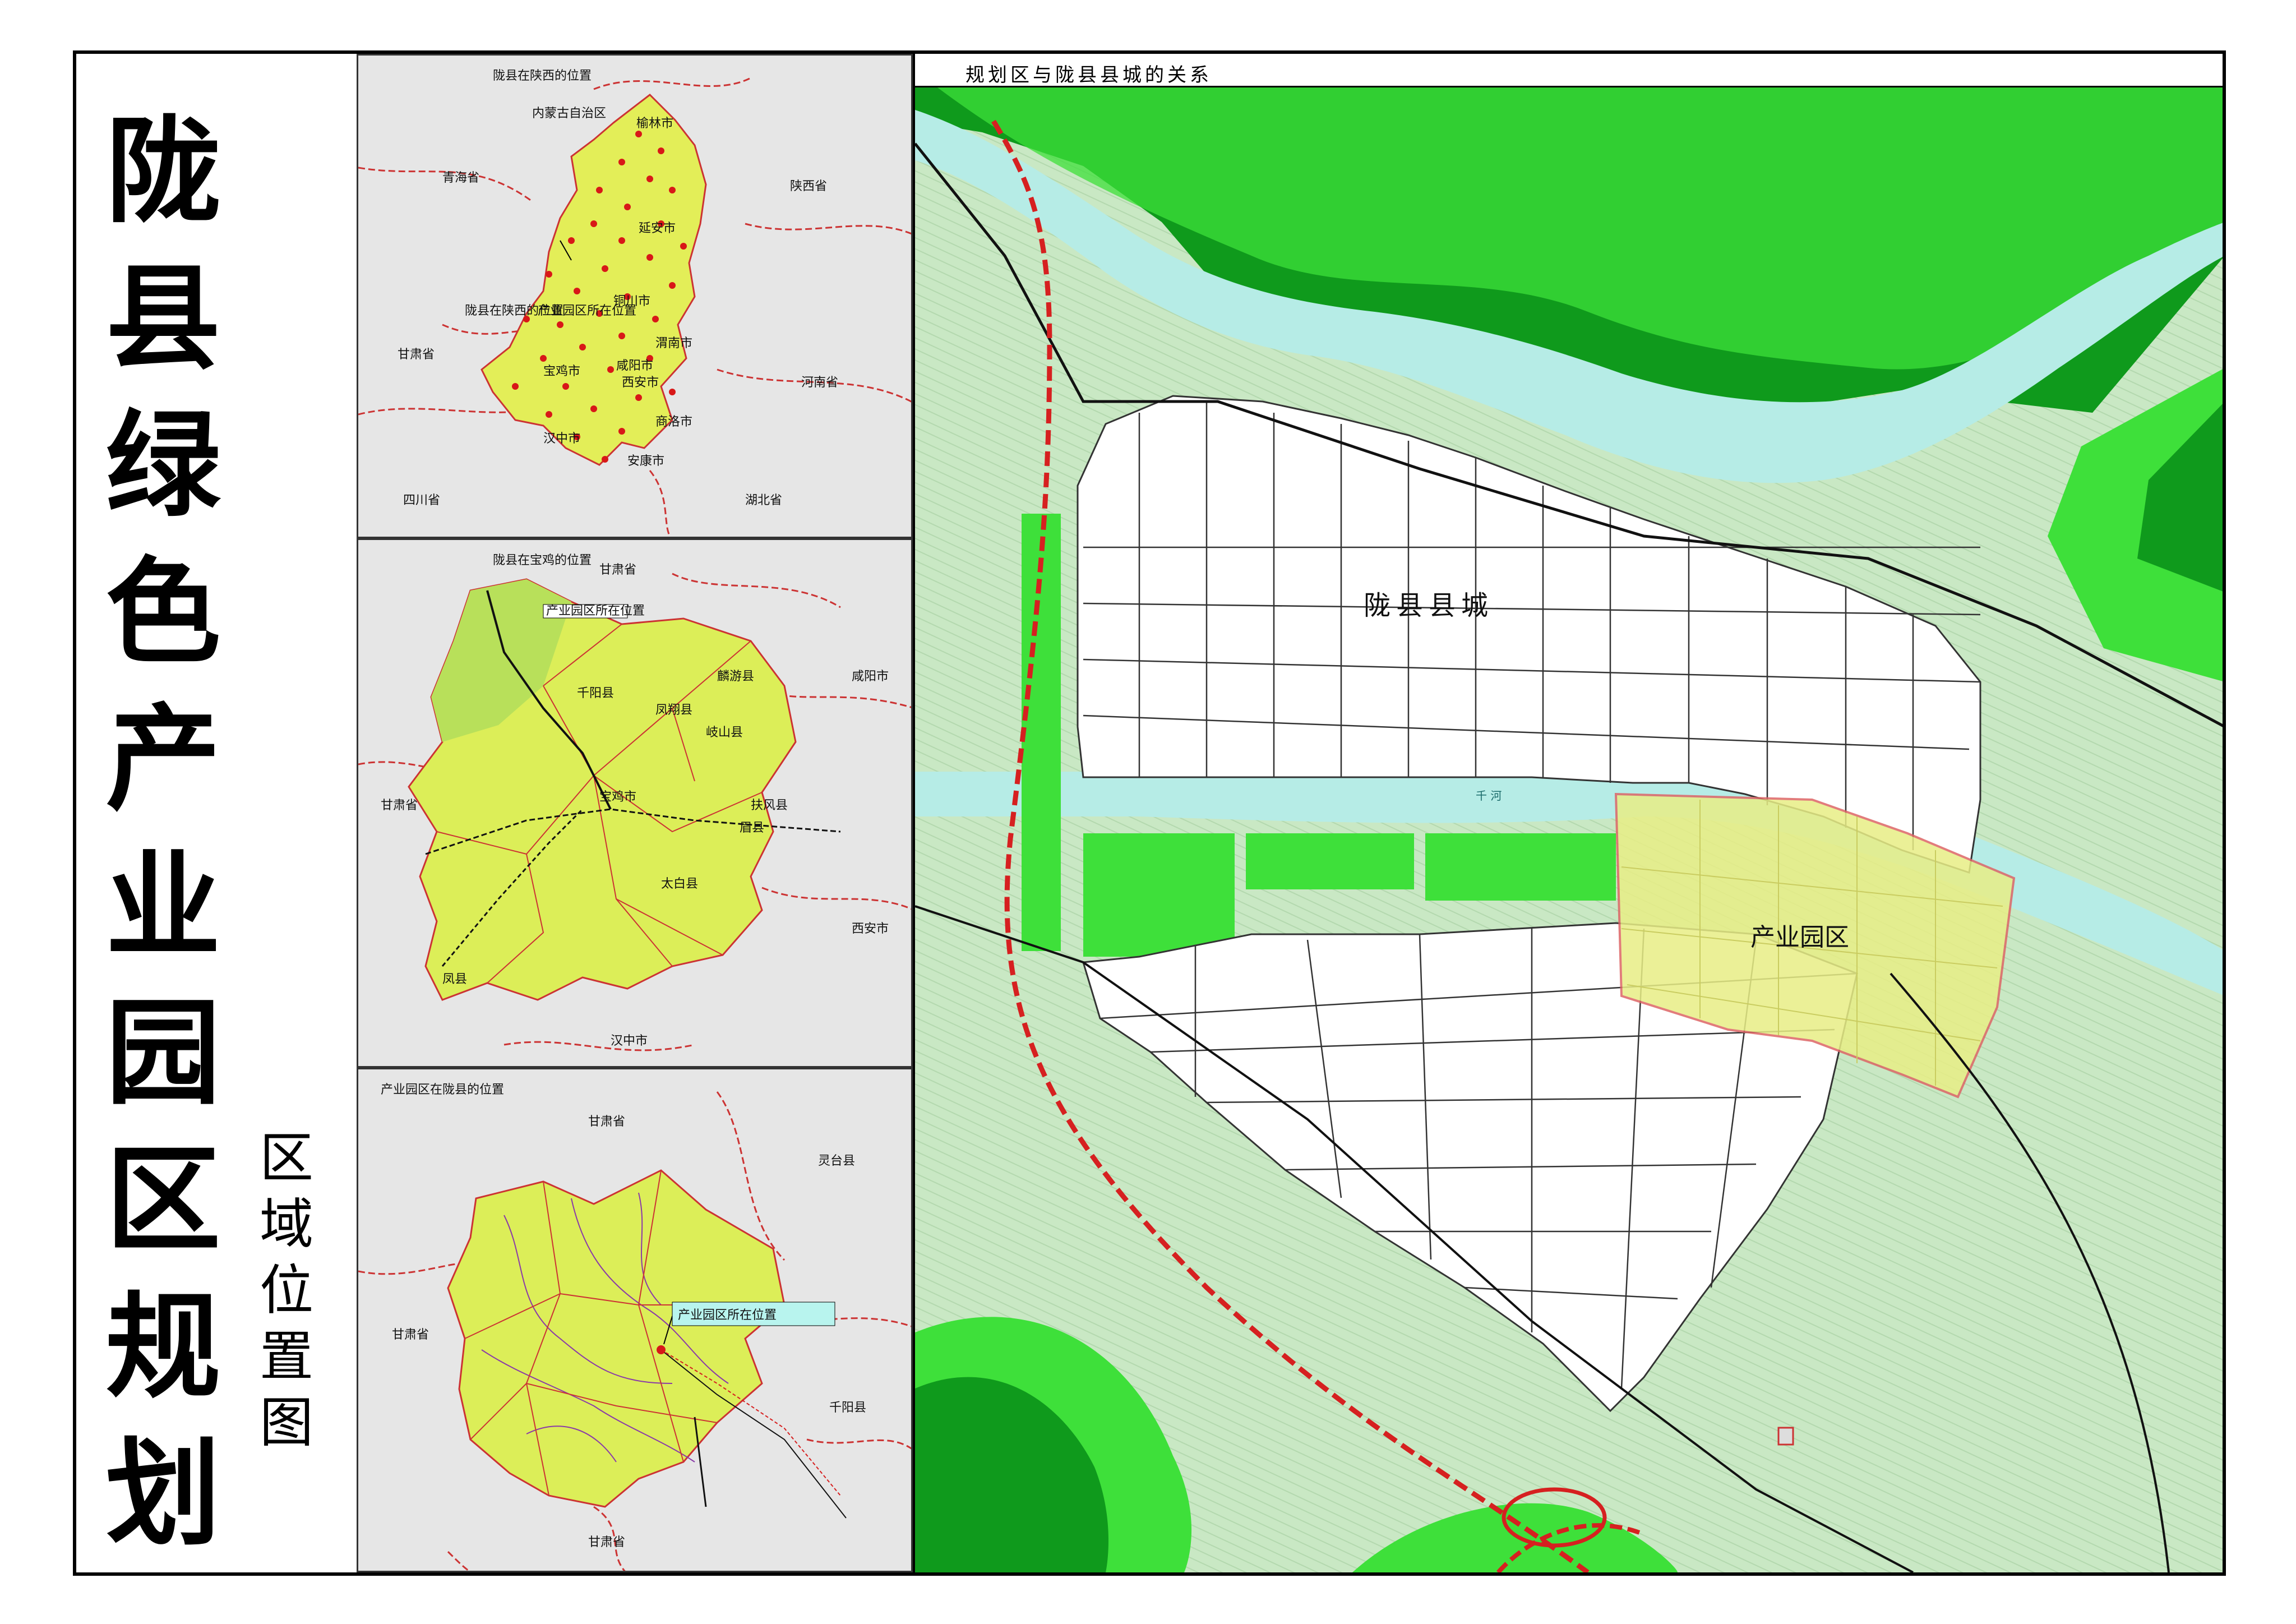  Describe the element at coordinates (460, 178) in the screenshot. I see `label-qinghai: 青海省` at that location.